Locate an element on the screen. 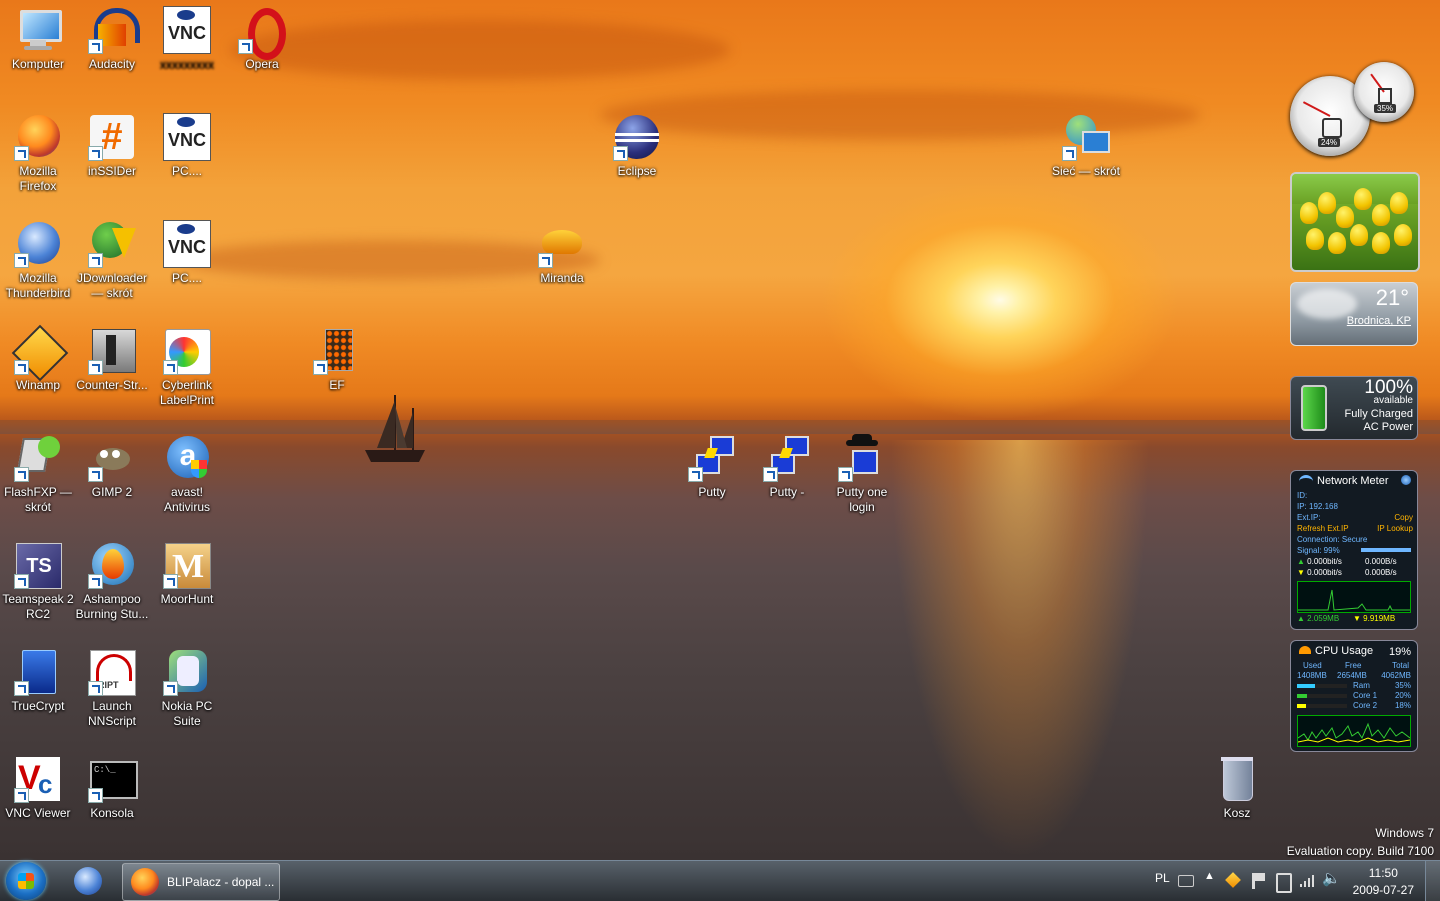  icon-label: Putty - is located at coordinates (787, 492).